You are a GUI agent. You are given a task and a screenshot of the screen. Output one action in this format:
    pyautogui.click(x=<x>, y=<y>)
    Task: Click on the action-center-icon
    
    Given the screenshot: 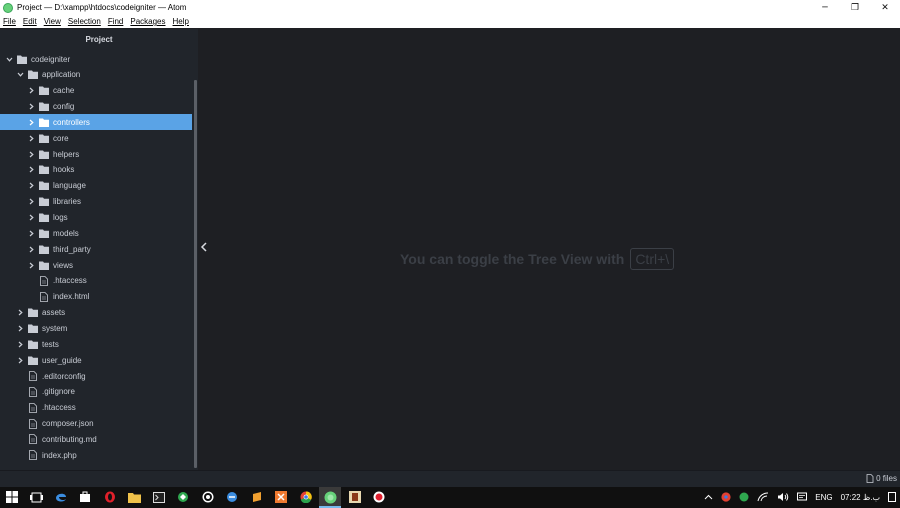 What is the action you would take?
    pyautogui.click(x=892, y=497)
    